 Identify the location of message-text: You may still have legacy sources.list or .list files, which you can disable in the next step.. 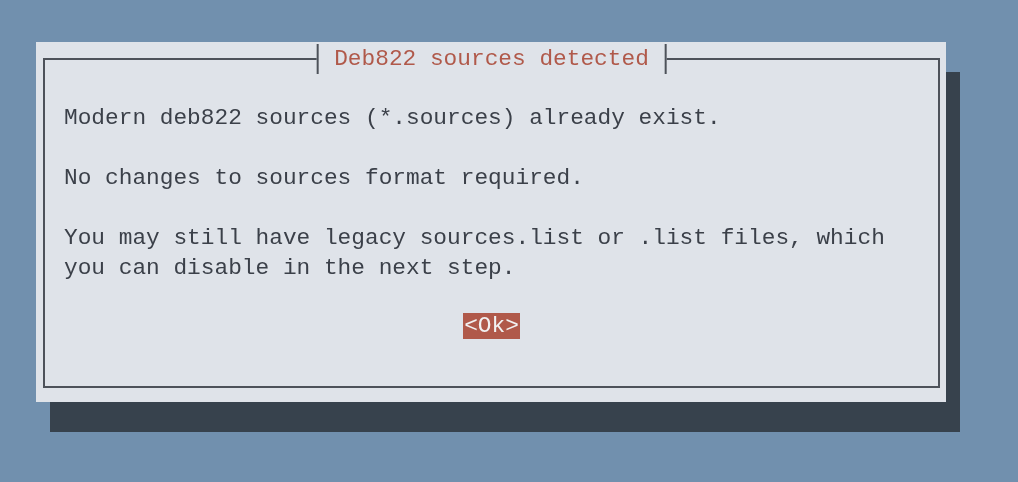
(475, 253).